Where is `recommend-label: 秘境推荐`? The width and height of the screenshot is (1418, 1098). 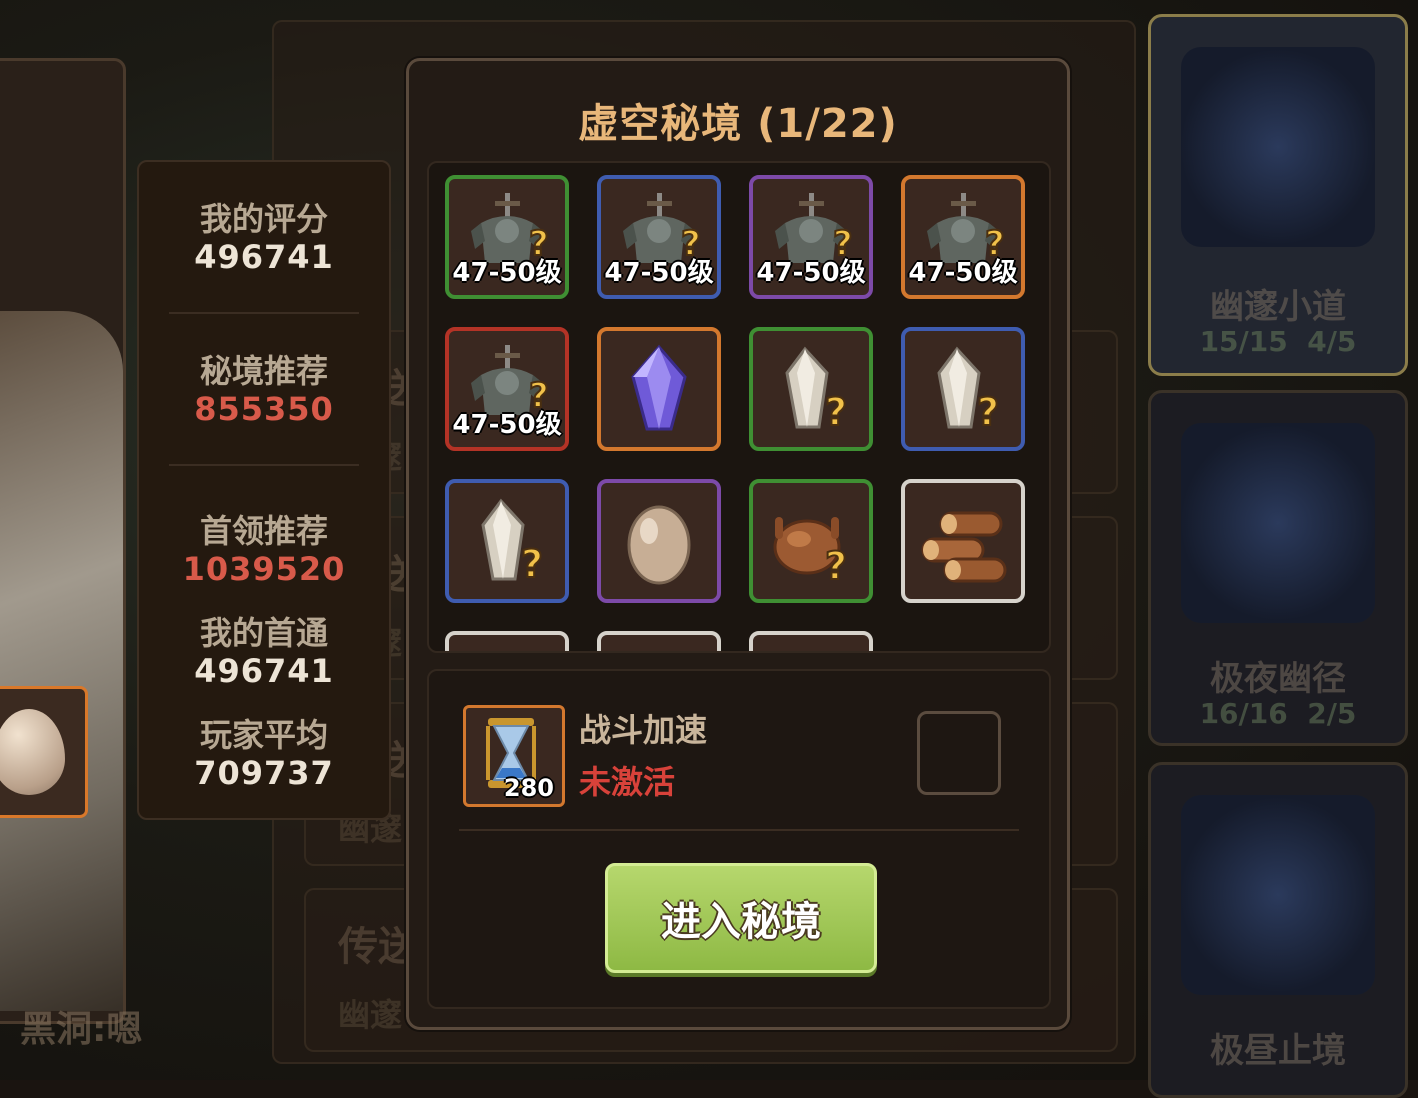 recommend-label: 秘境推荐 is located at coordinates (263, 371).